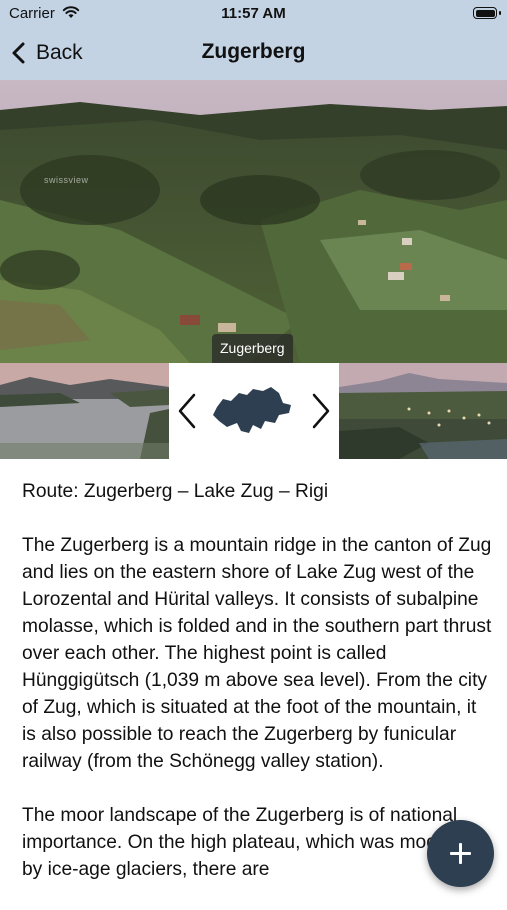  What do you see at coordinates (252, 348) in the screenshot?
I see `hero-caption: Zugerberg` at bounding box center [252, 348].